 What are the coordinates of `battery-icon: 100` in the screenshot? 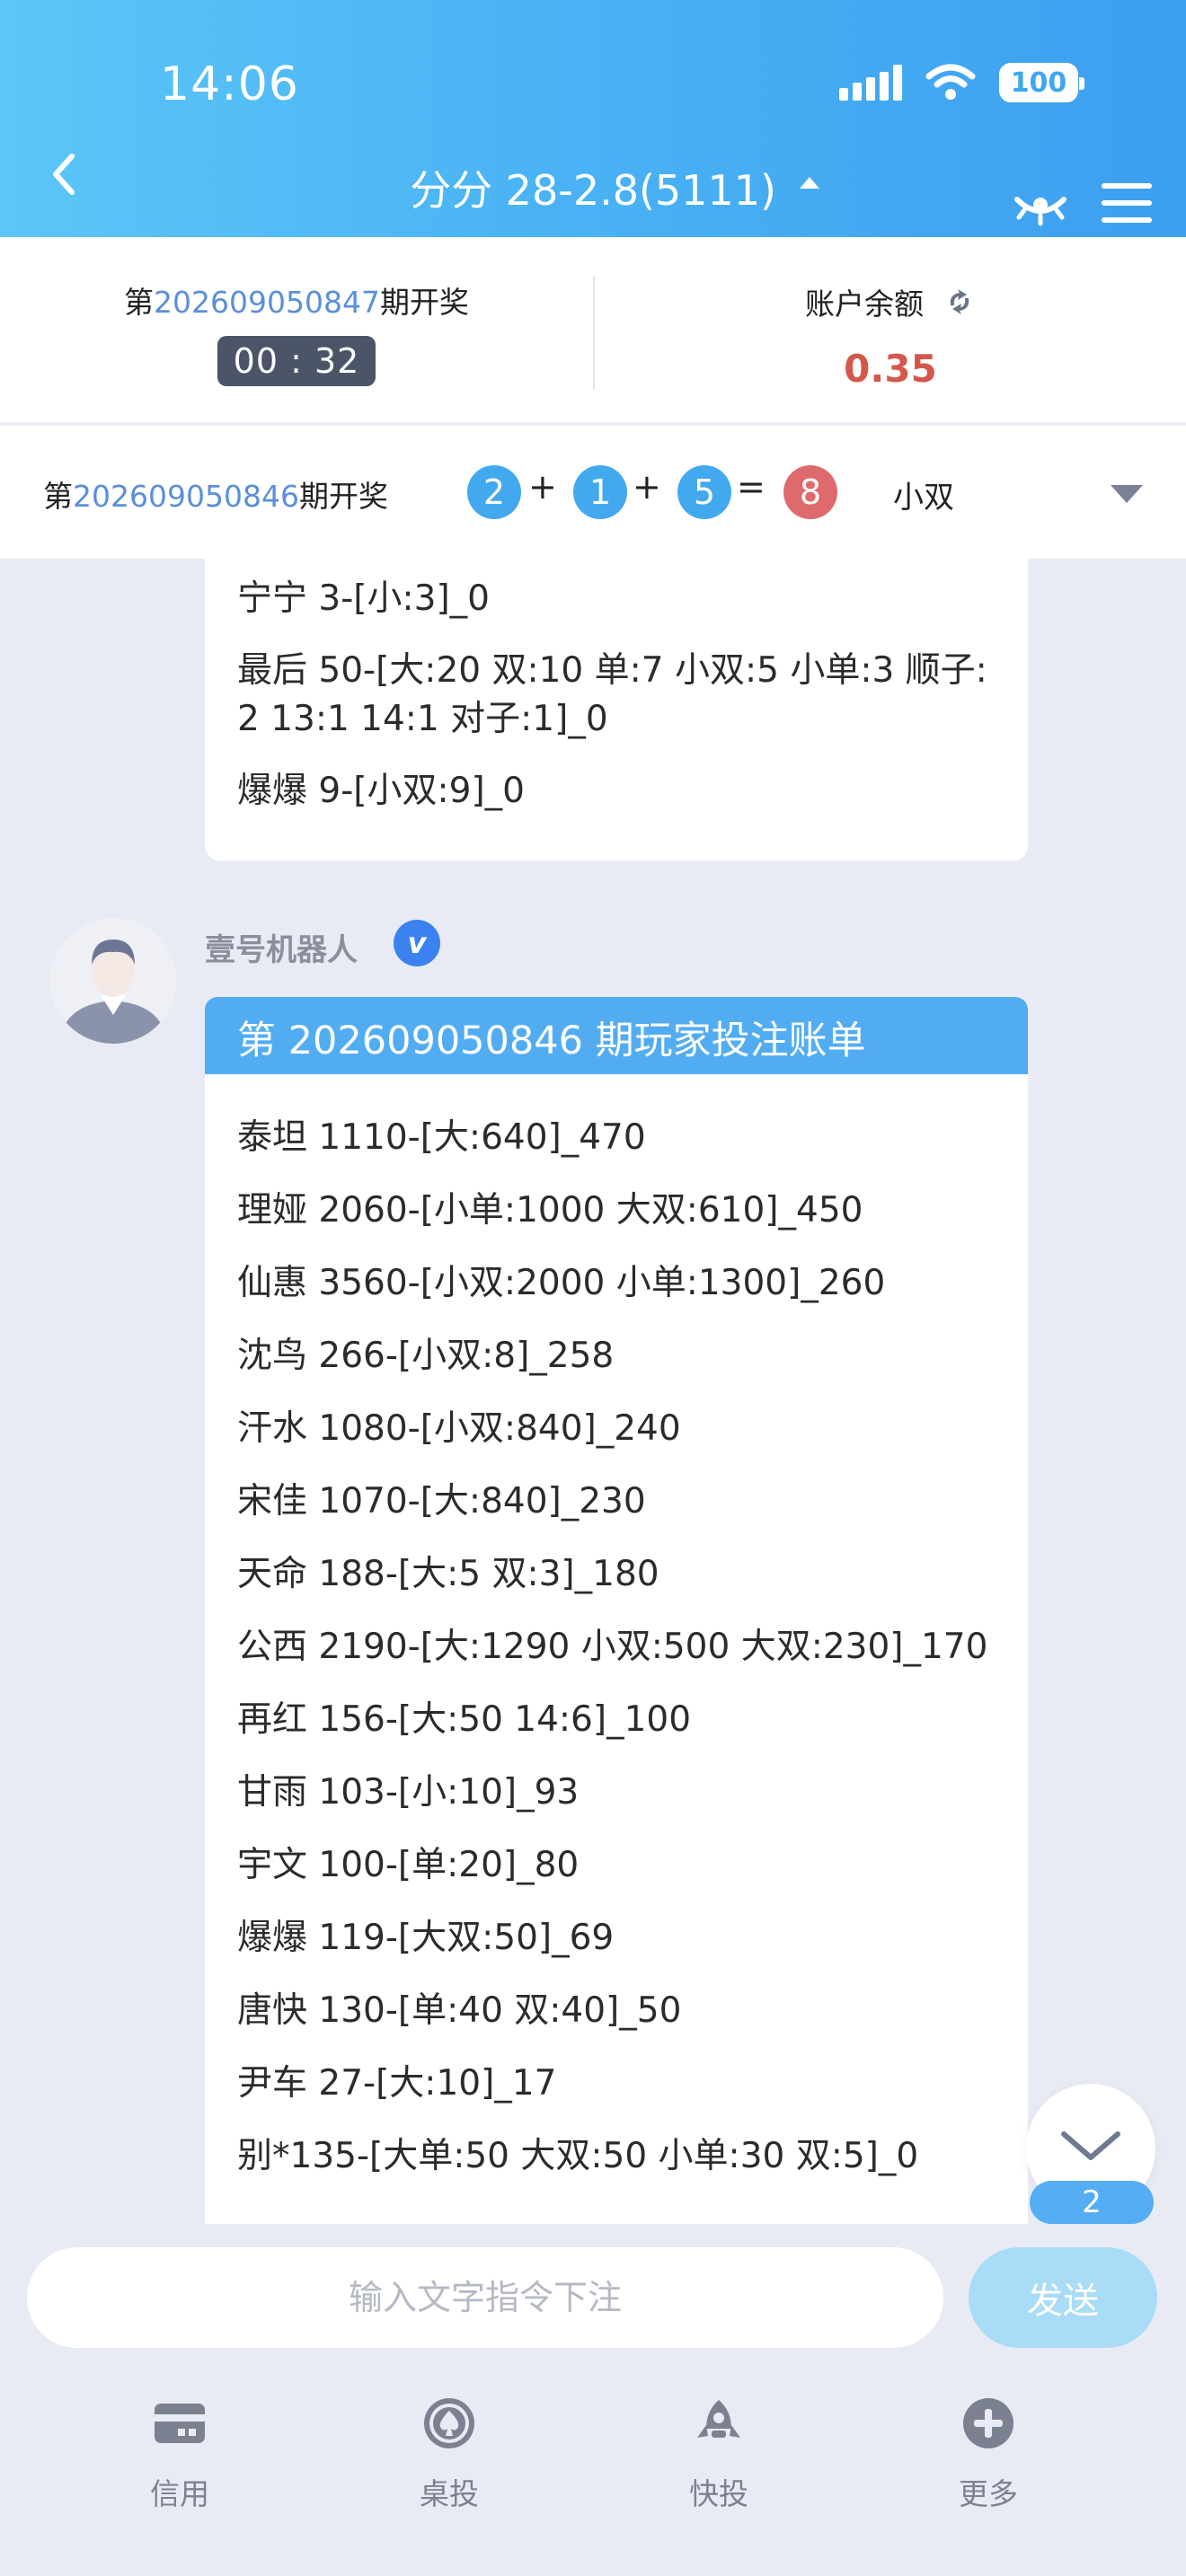 It's located at (1041, 82).